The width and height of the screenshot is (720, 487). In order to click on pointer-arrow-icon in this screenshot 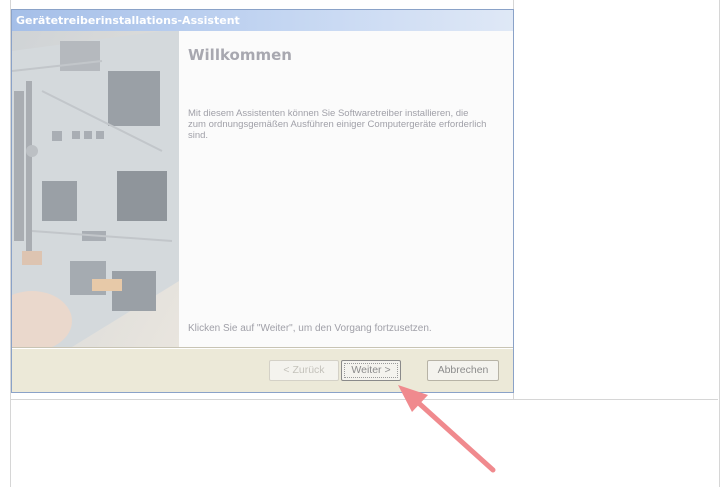, I will do `click(447, 429)`.